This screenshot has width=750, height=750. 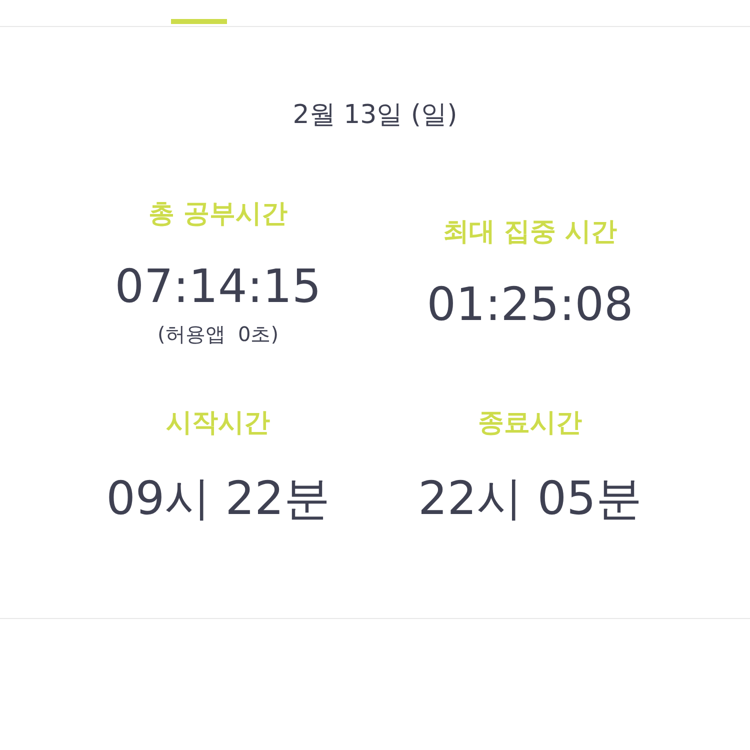 I want to click on stat-label: 종료시간, so click(x=530, y=423).